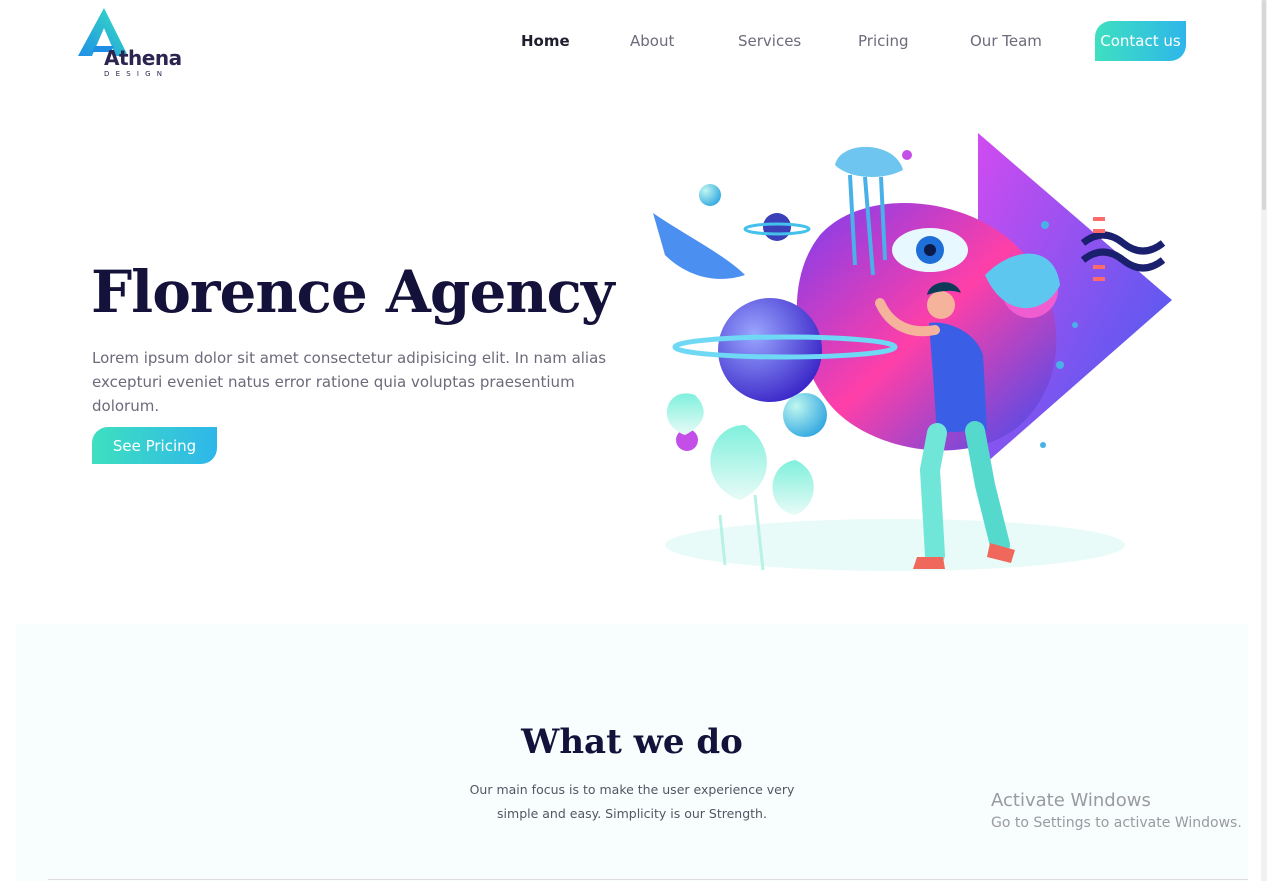  Describe the element at coordinates (1264, 105) in the screenshot. I see `scrollbar-thumb` at that location.